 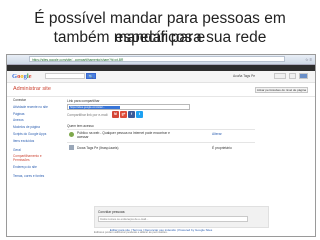 I want to click on facebook-icon: f, so click(x=131, y=114).